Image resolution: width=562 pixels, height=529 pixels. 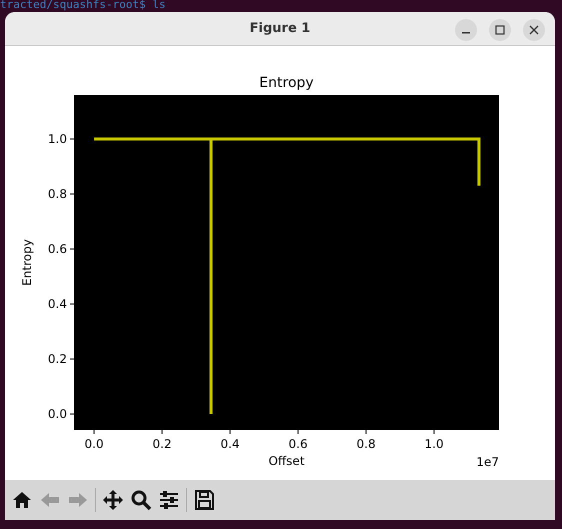 I want to click on y-tick-label: 0.6, so click(x=57, y=249).